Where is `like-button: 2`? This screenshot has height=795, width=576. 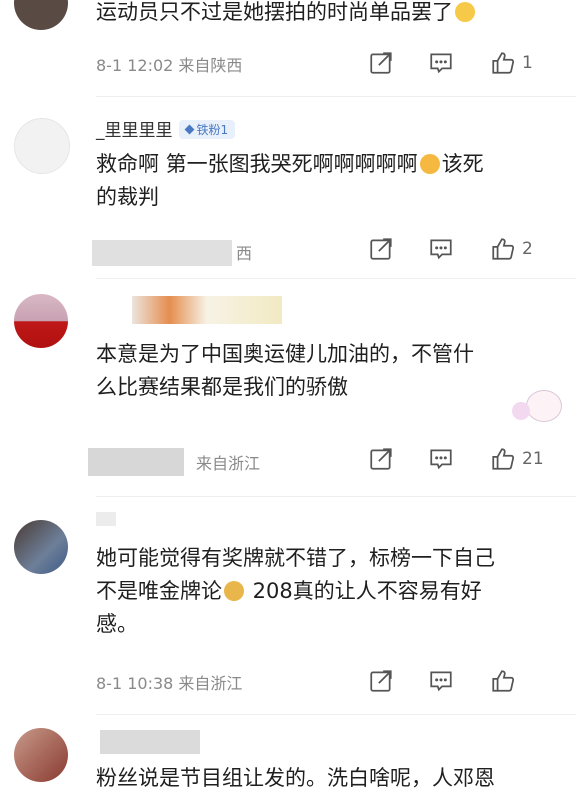 like-button: 2 is located at coordinates (511, 249).